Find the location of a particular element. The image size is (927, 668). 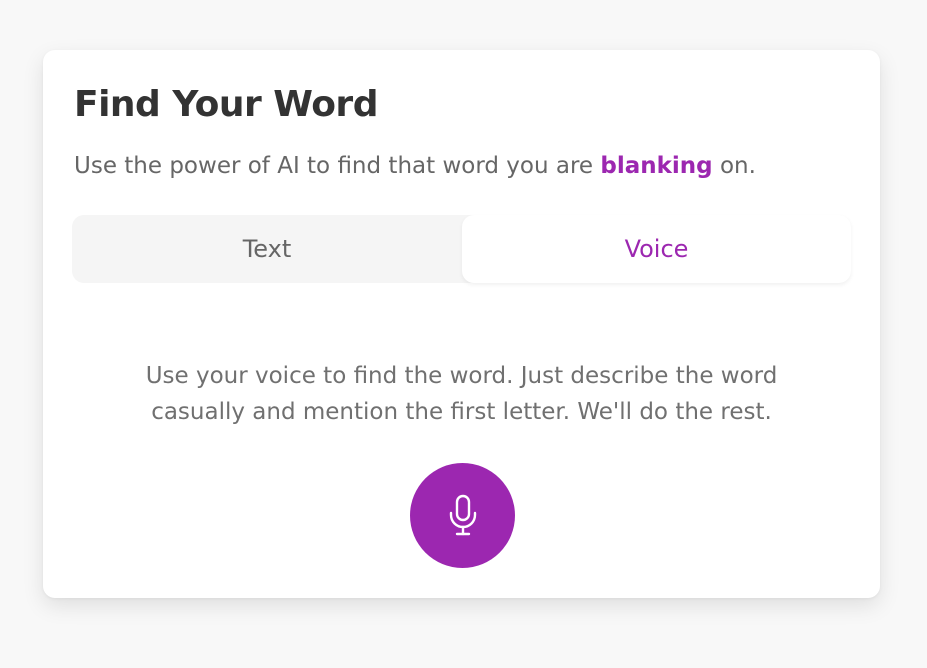

page-title: Find Your Word is located at coordinates (226, 104).